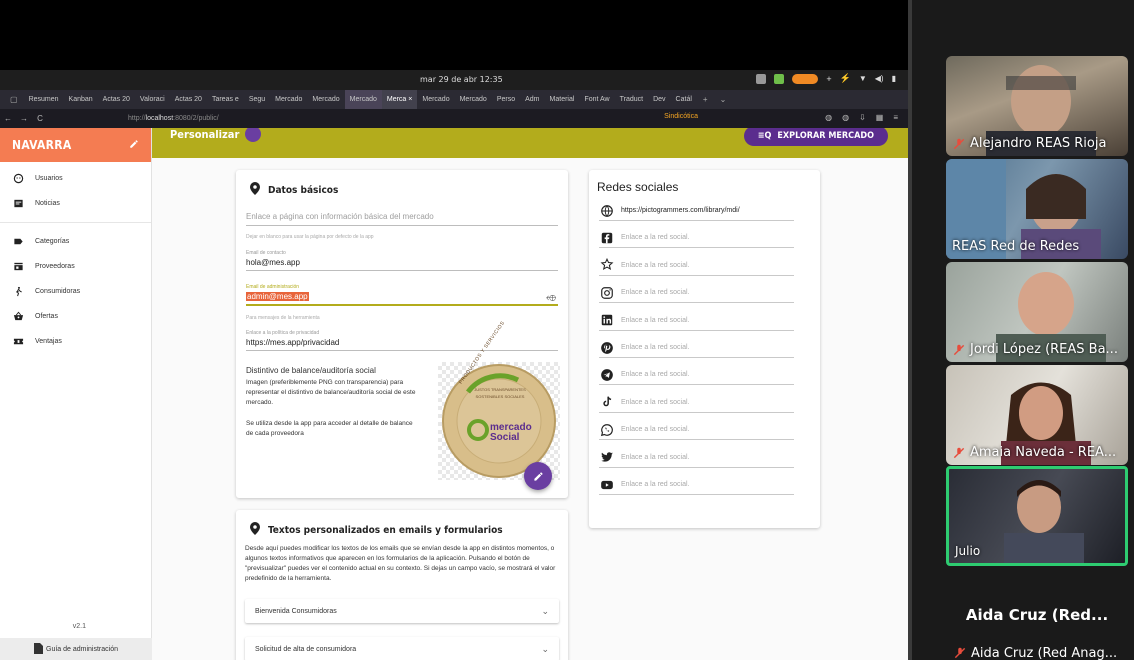 The height and width of the screenshot is (660, 1134). I want to click on shield-icon: ◍, so click(828, 117).